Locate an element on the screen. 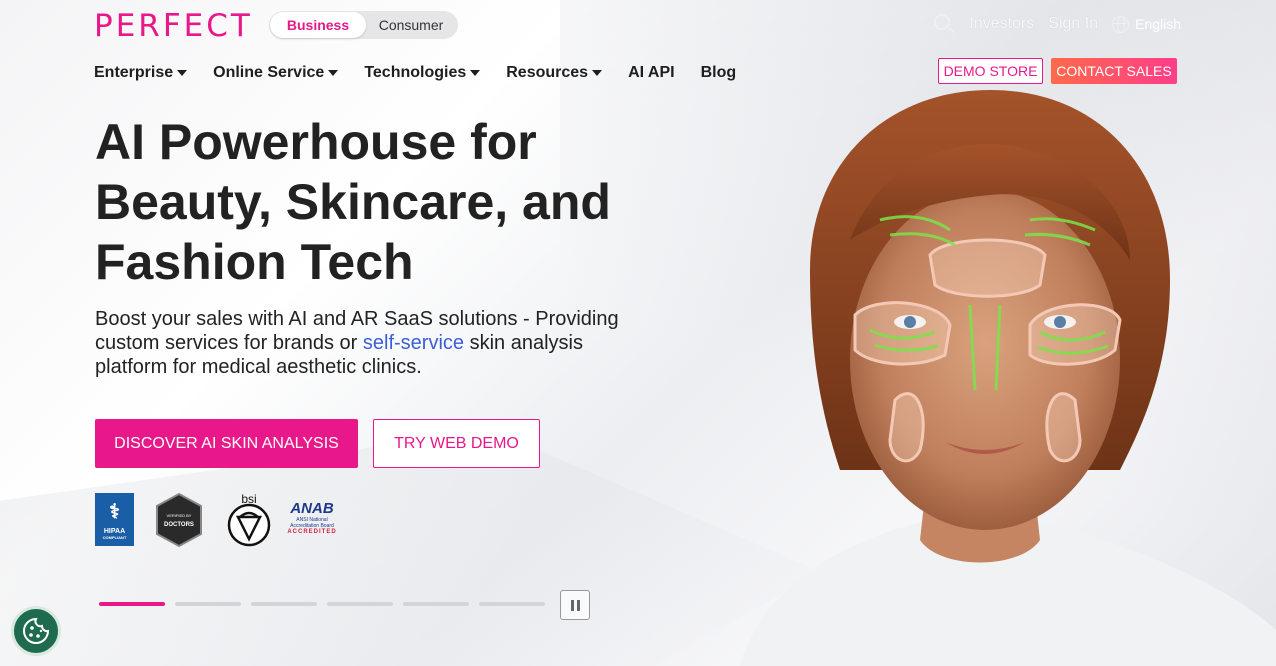  globe-icon is located at coordinates (1121, 24).